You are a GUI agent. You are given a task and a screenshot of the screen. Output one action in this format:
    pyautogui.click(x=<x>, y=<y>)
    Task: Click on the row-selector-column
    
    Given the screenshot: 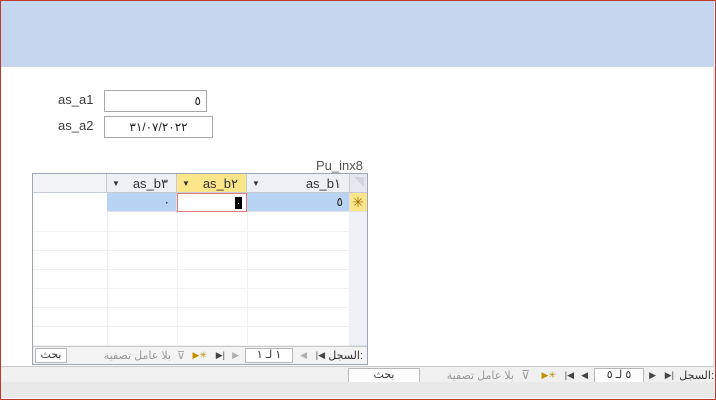 What is the action you would take?
    pyautogui.click(x=358, y=279)
    